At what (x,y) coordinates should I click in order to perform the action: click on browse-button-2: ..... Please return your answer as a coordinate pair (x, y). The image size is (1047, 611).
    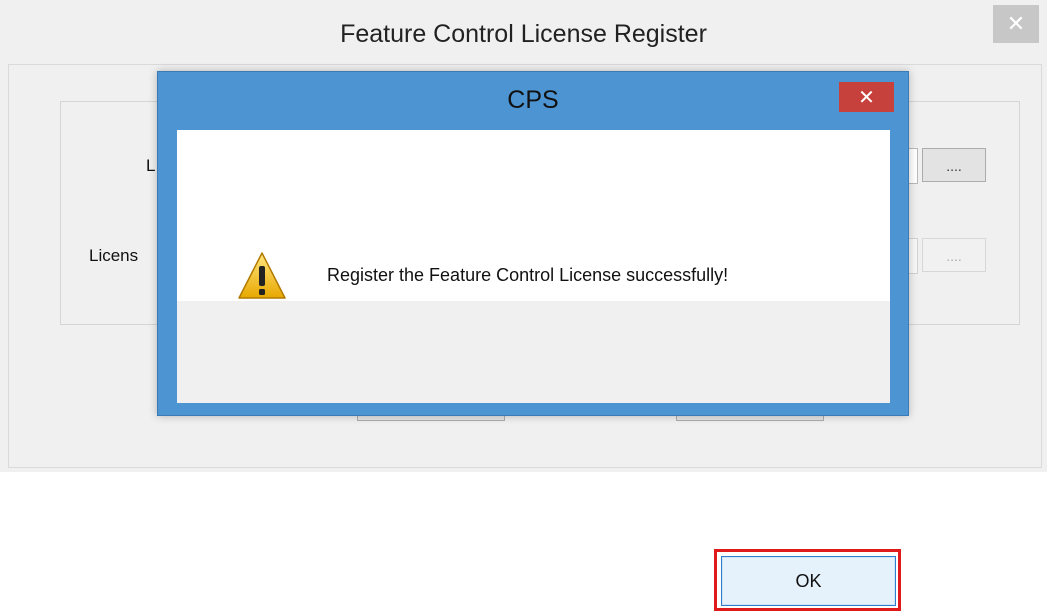
    Looking at the image, I should click on (954, 255).